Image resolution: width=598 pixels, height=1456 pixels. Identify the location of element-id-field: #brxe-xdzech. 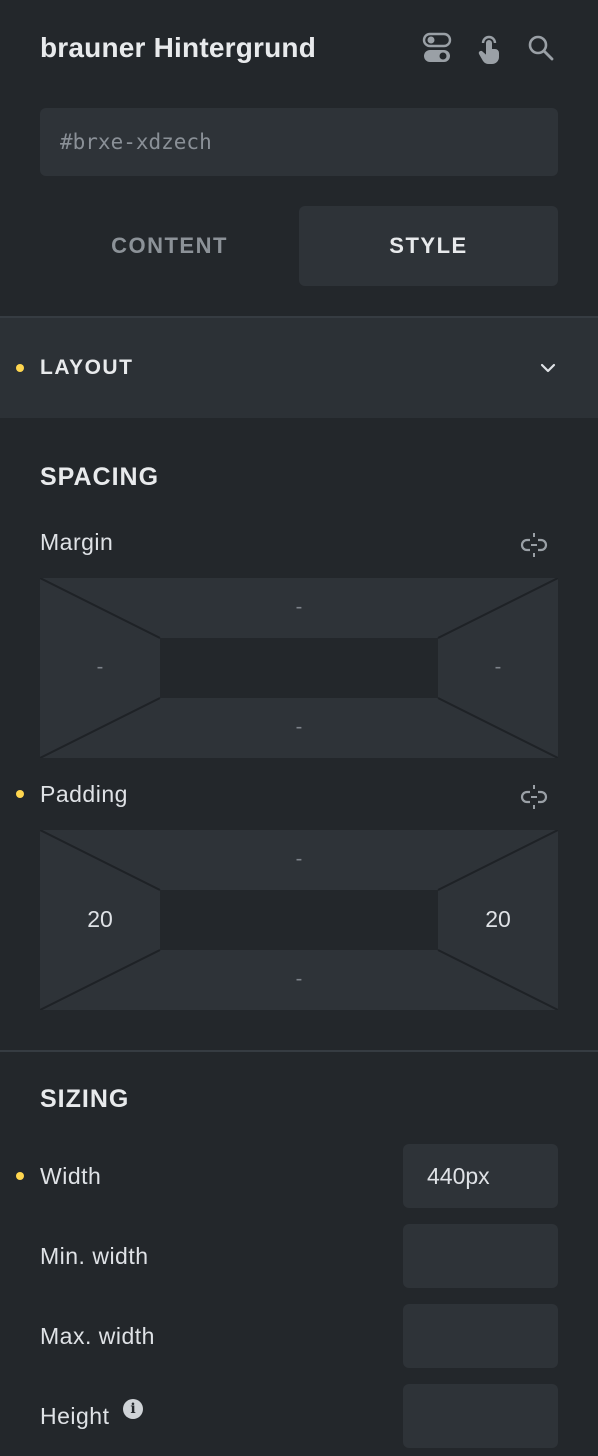
(299, 142).